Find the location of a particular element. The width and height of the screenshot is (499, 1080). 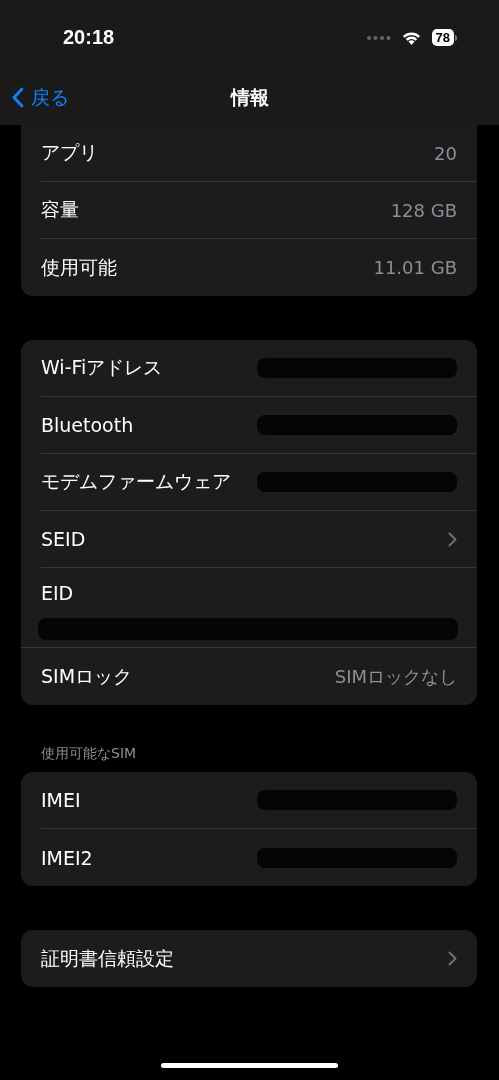

row-value: 20 is located at coordinates (445, 153).